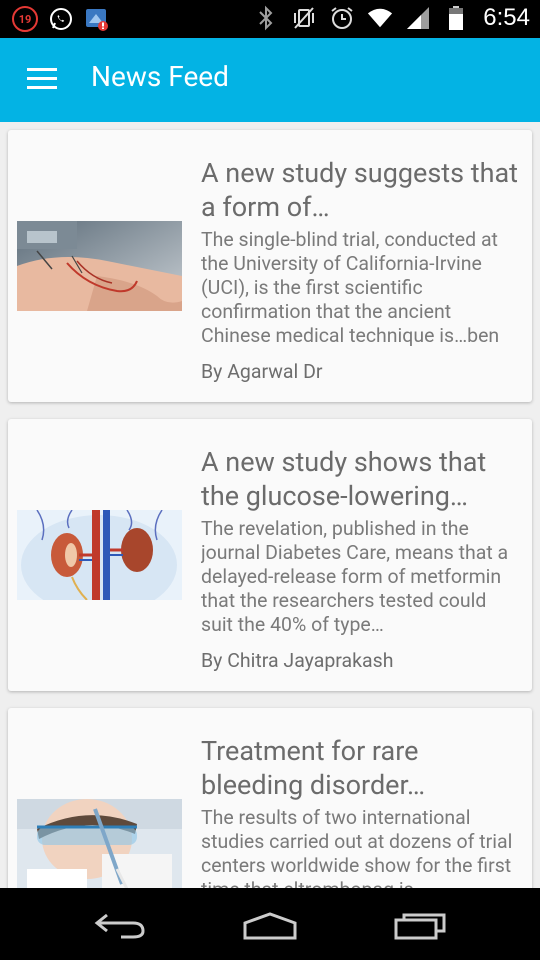 This screenshot has width=540, height=960. Describe the element at coordinates (42, 79) in the screenshot. I see `hamburger-menu-icon` at that location.